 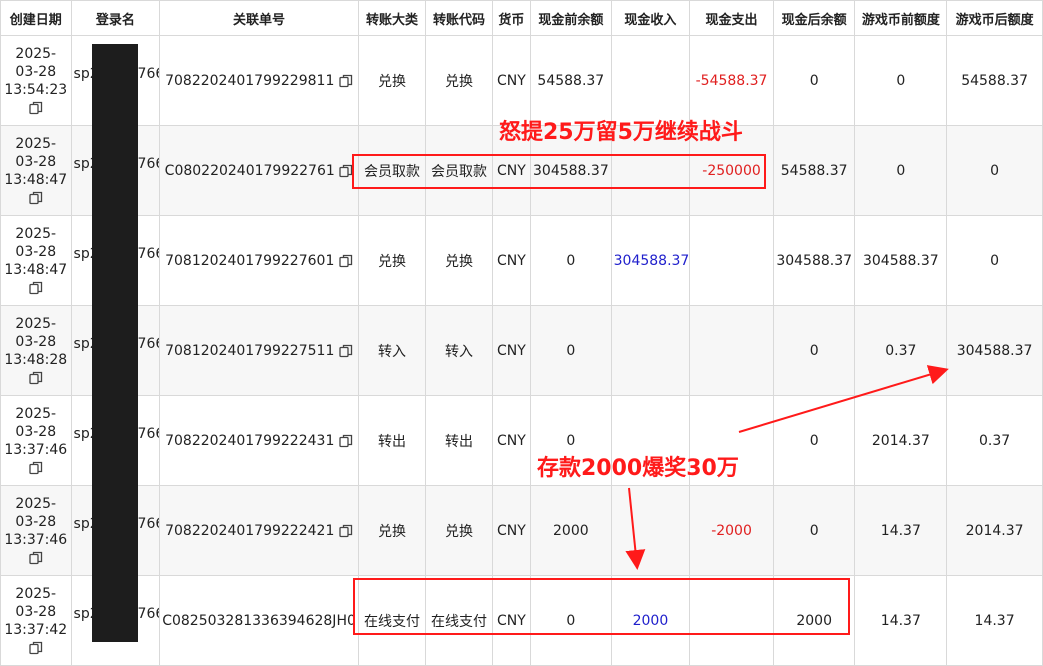 I want to click on arrow-to-game-balance, so click(x=843, y=399).